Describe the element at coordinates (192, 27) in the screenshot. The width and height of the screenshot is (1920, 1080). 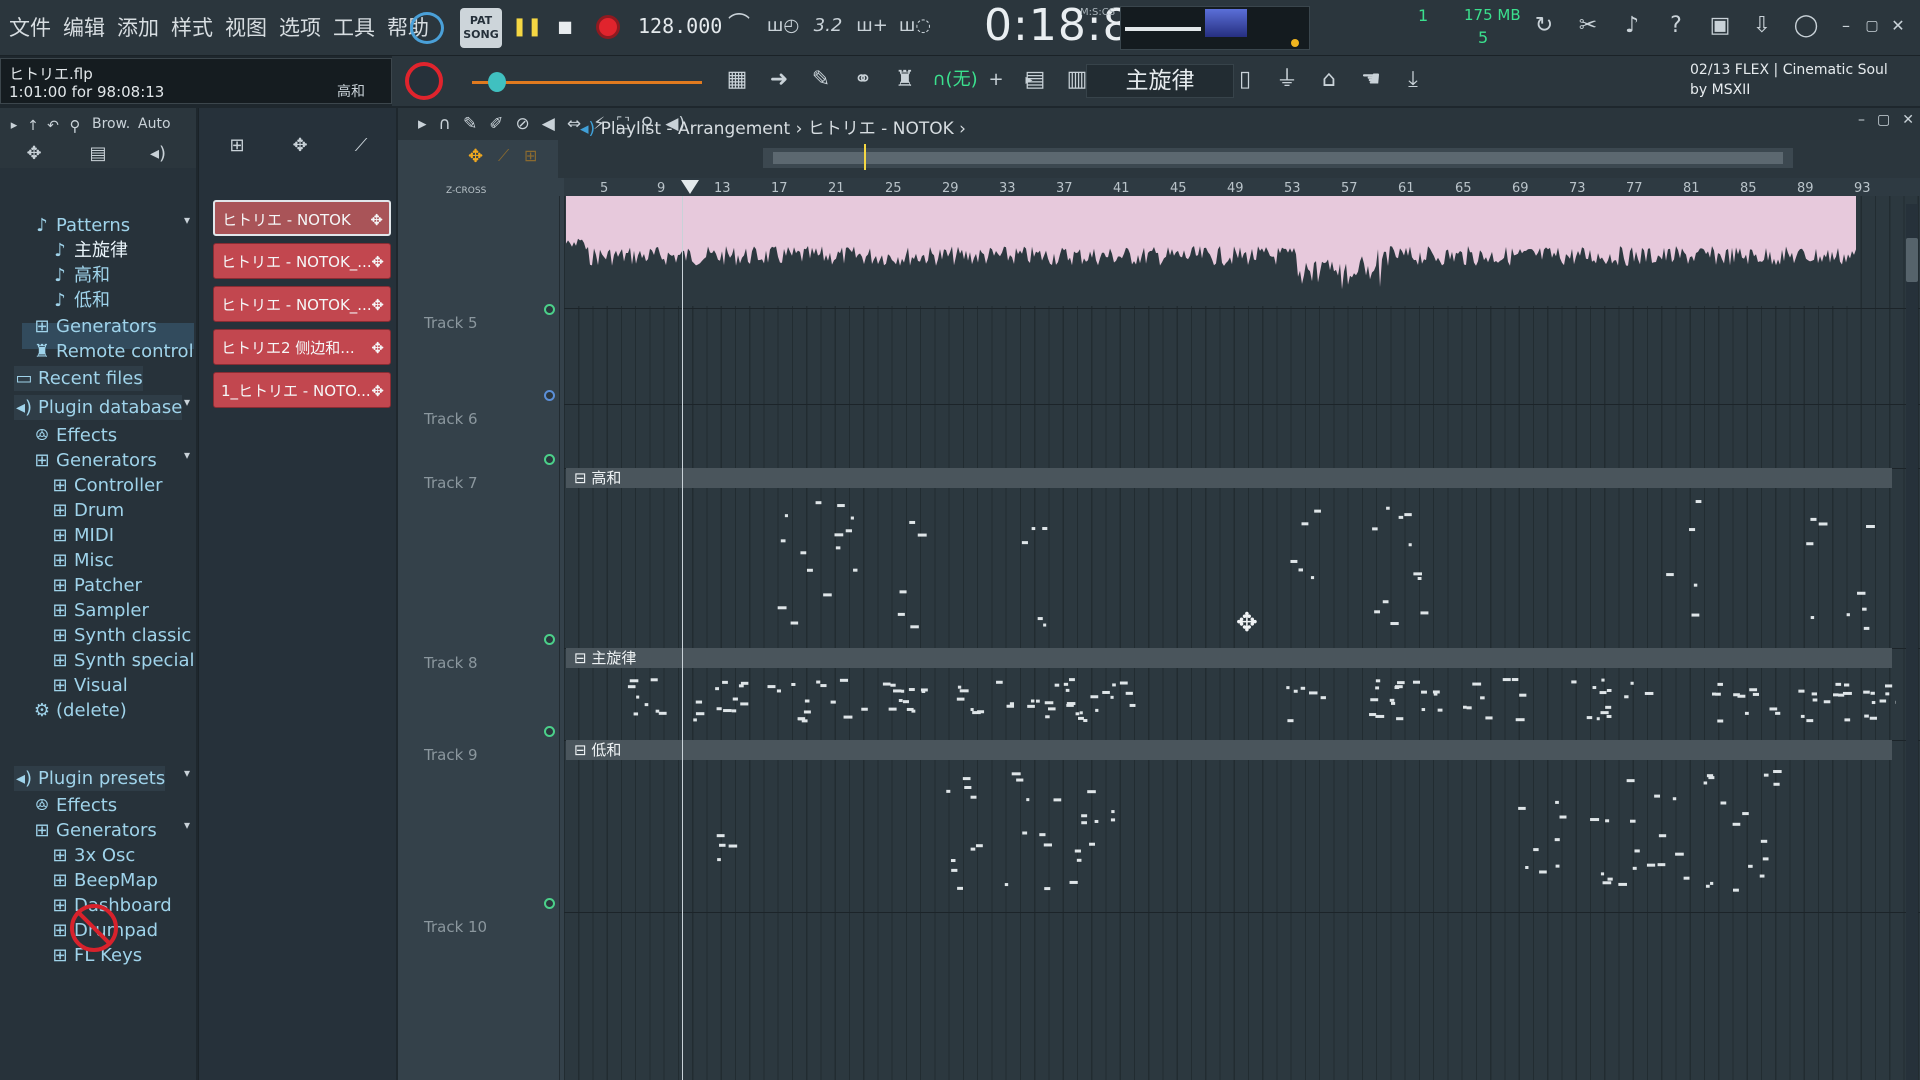
I see `menu-patterns: 样式` at that location.